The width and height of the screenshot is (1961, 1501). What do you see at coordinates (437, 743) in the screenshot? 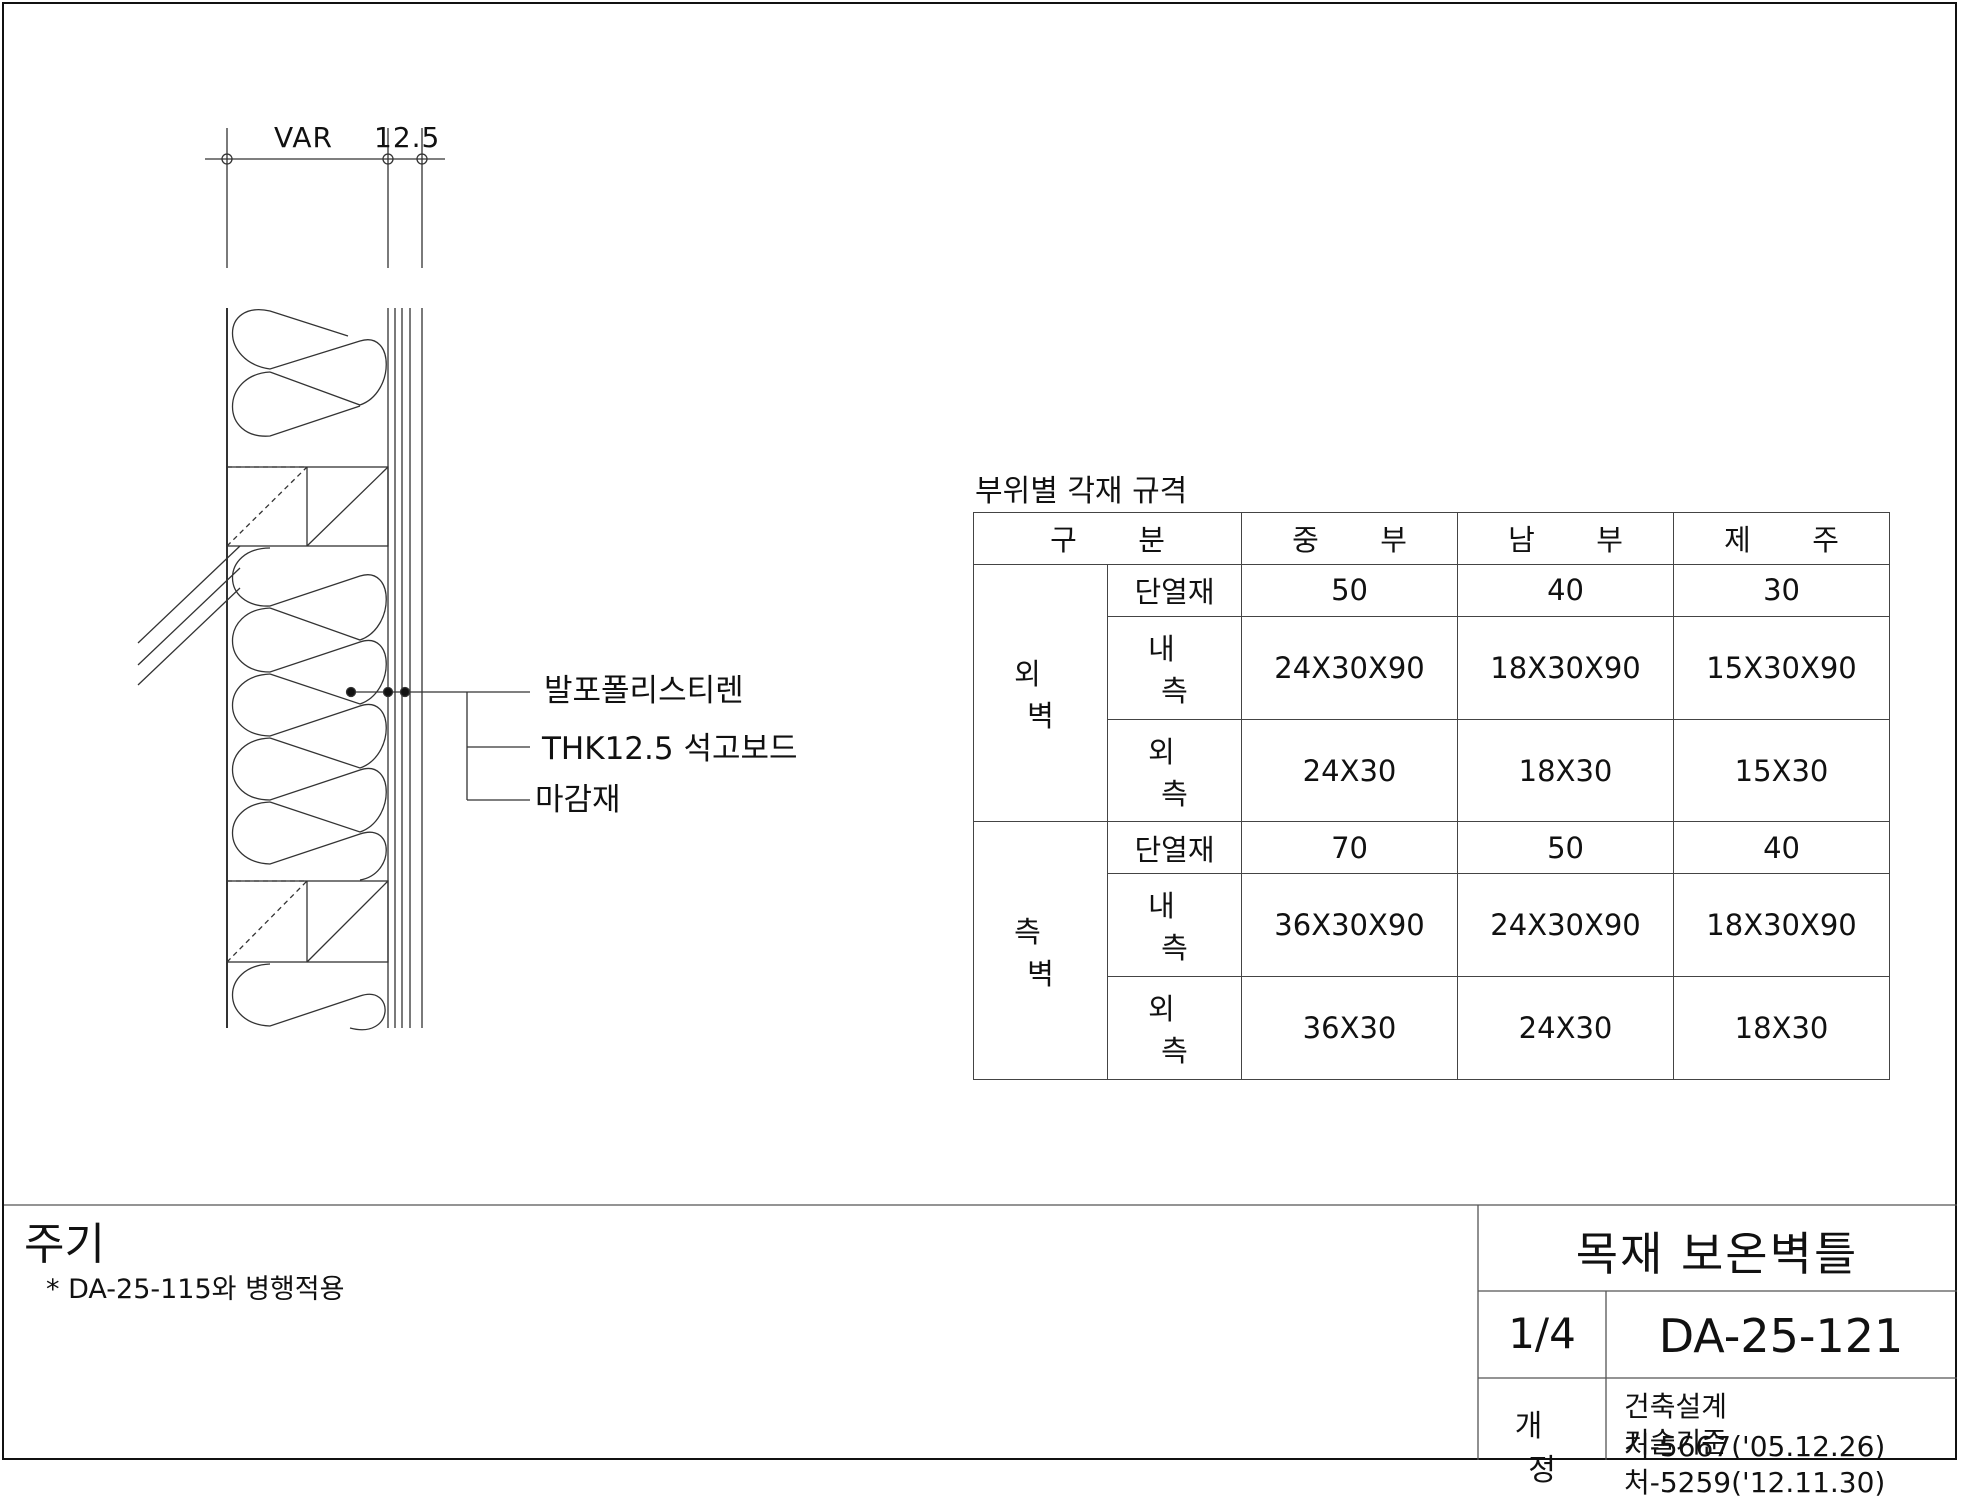
I see `leader-lines` at bounding box center [437, 743].